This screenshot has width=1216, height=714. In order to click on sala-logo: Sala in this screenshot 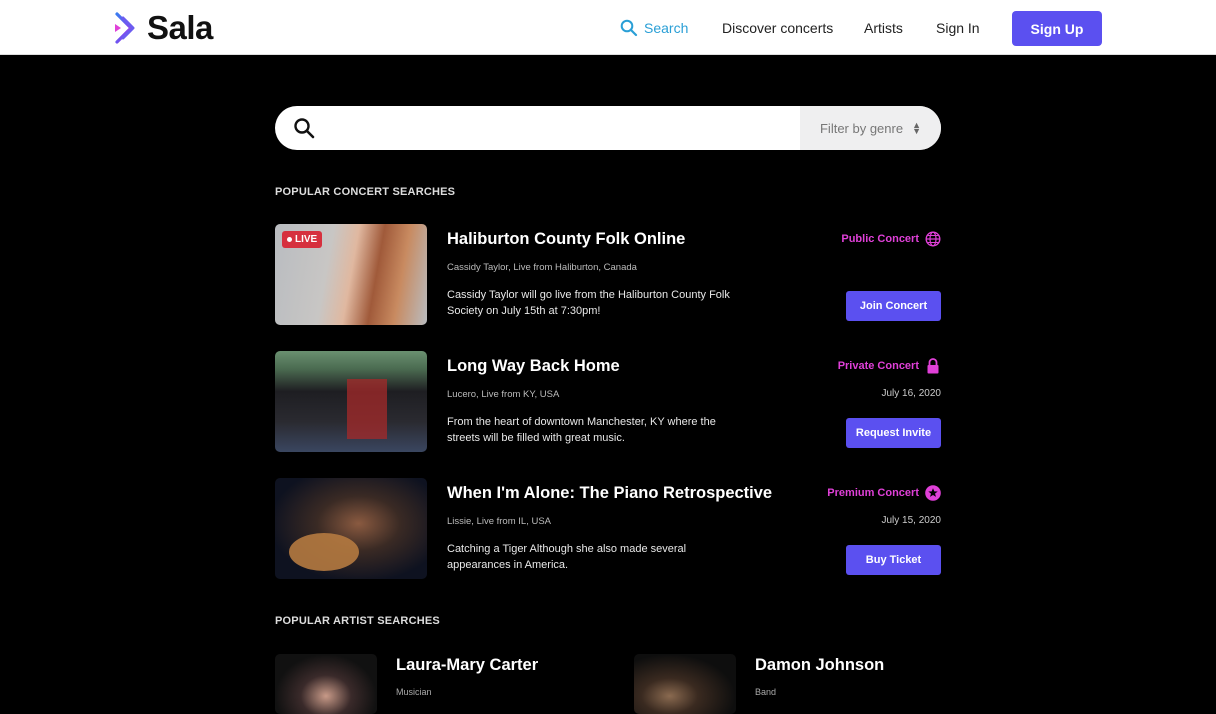, I will do `click(163, 28)`.